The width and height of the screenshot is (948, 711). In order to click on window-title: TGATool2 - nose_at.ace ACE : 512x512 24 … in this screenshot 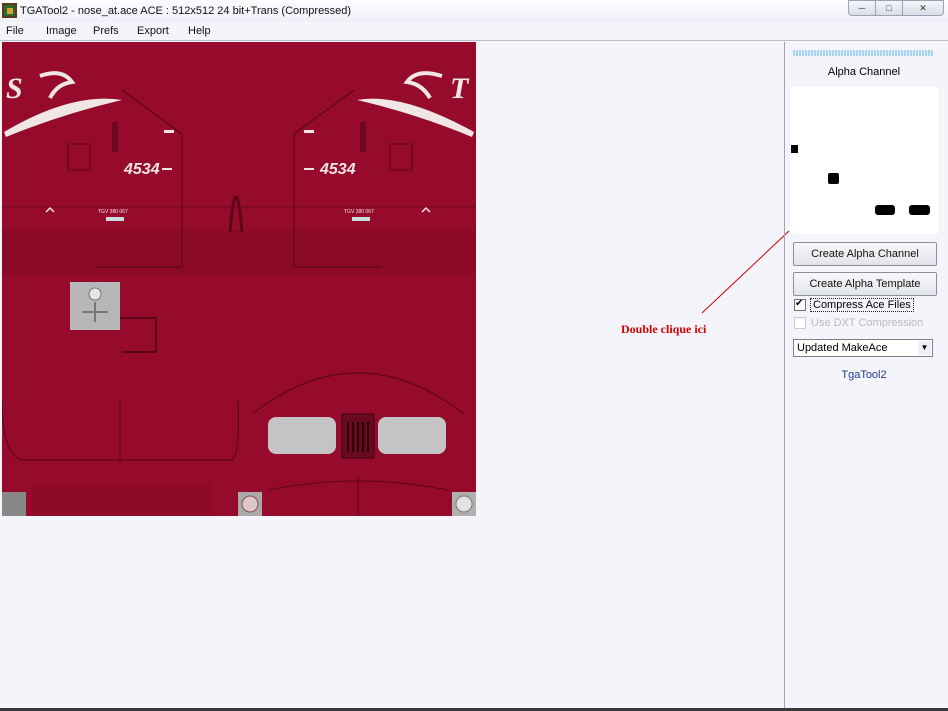, I will do `click(186, 11)`.